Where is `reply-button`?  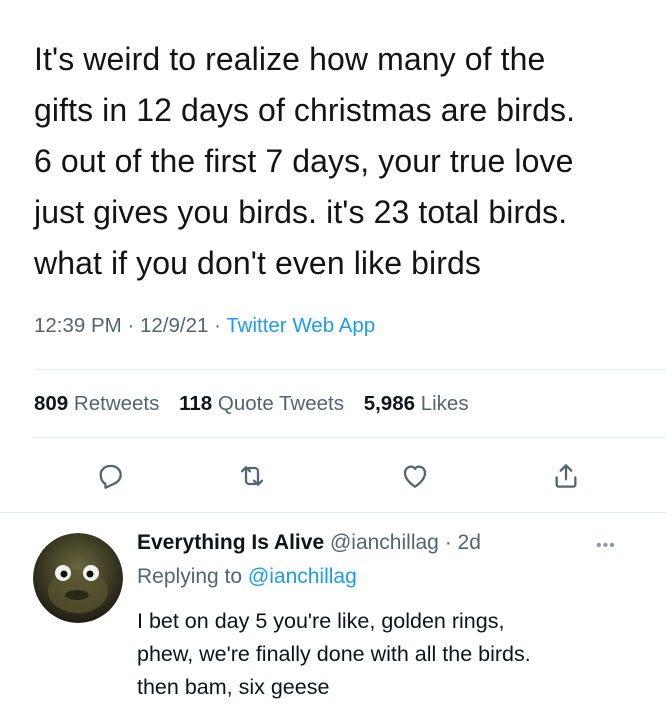
reply-button is located at coordinates (110, 476).